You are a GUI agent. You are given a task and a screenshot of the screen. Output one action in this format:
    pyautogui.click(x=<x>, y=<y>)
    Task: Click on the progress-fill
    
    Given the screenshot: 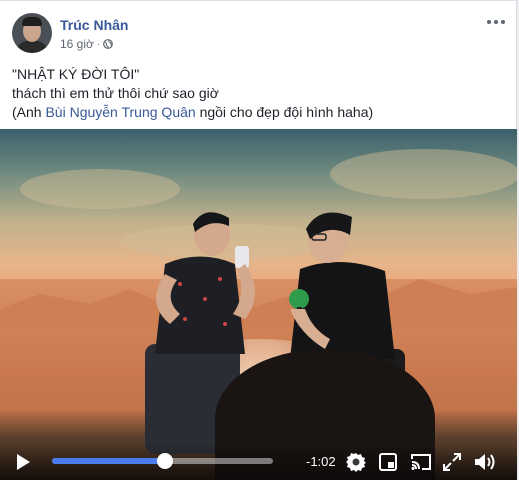 What is the action you would take?
    pyautogui.click(x=108, y=461)
    